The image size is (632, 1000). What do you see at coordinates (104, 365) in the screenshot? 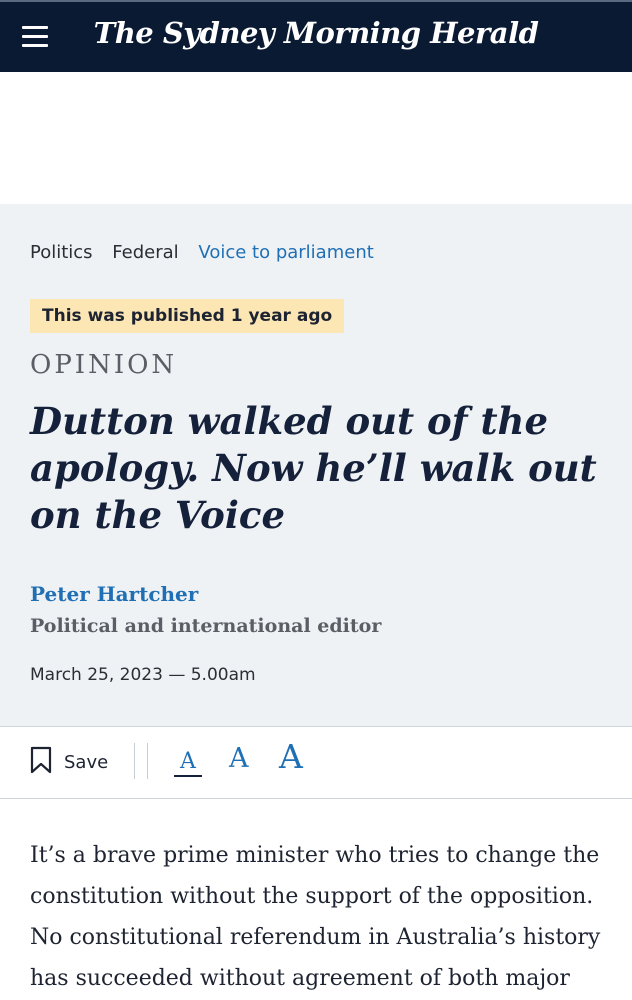
I see `article-kicker: OPINION` at bounding box center [104, 365].